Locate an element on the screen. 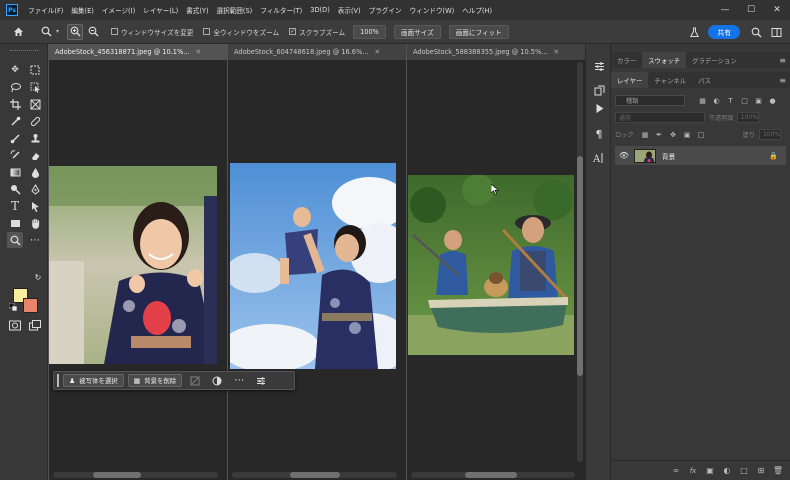 The height and width of the screenshot is (480, 790). object-selection-tool-icon is located at coordinates (35, 87).